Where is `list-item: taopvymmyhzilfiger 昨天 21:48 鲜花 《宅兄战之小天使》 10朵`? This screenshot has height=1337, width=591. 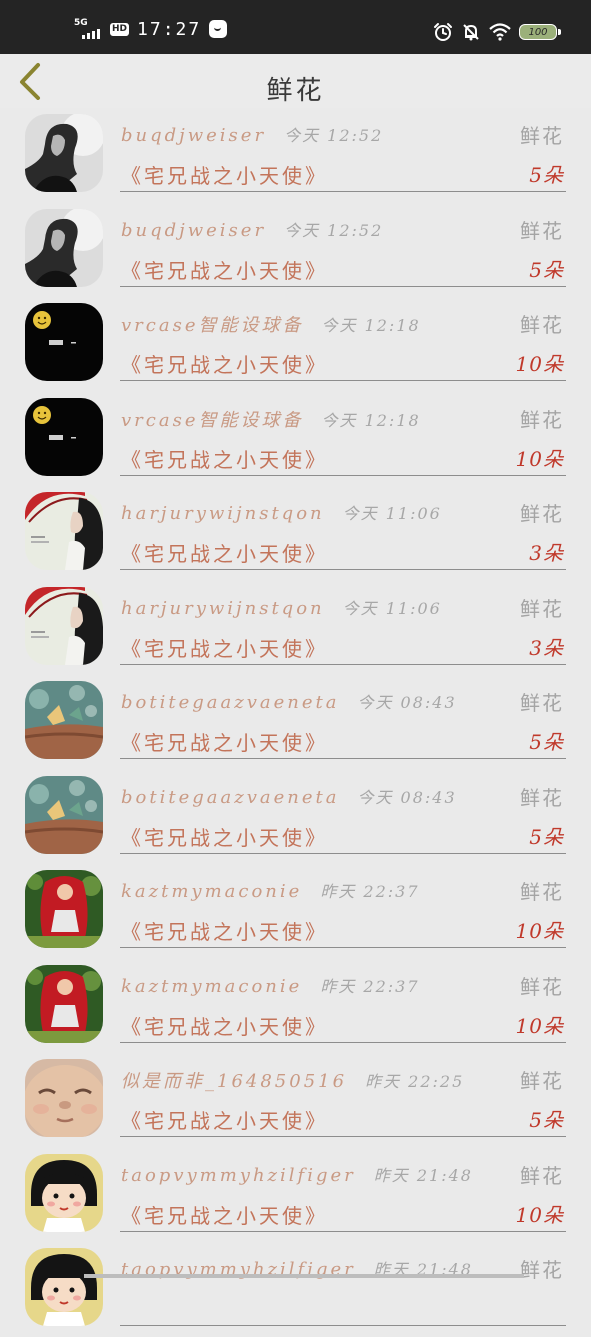
list-item: taopvymmyhzilfiger 昨天 21:48 鲜花 《宅兄战之小天使》 10朵 is located at coordinates (295, 1195).